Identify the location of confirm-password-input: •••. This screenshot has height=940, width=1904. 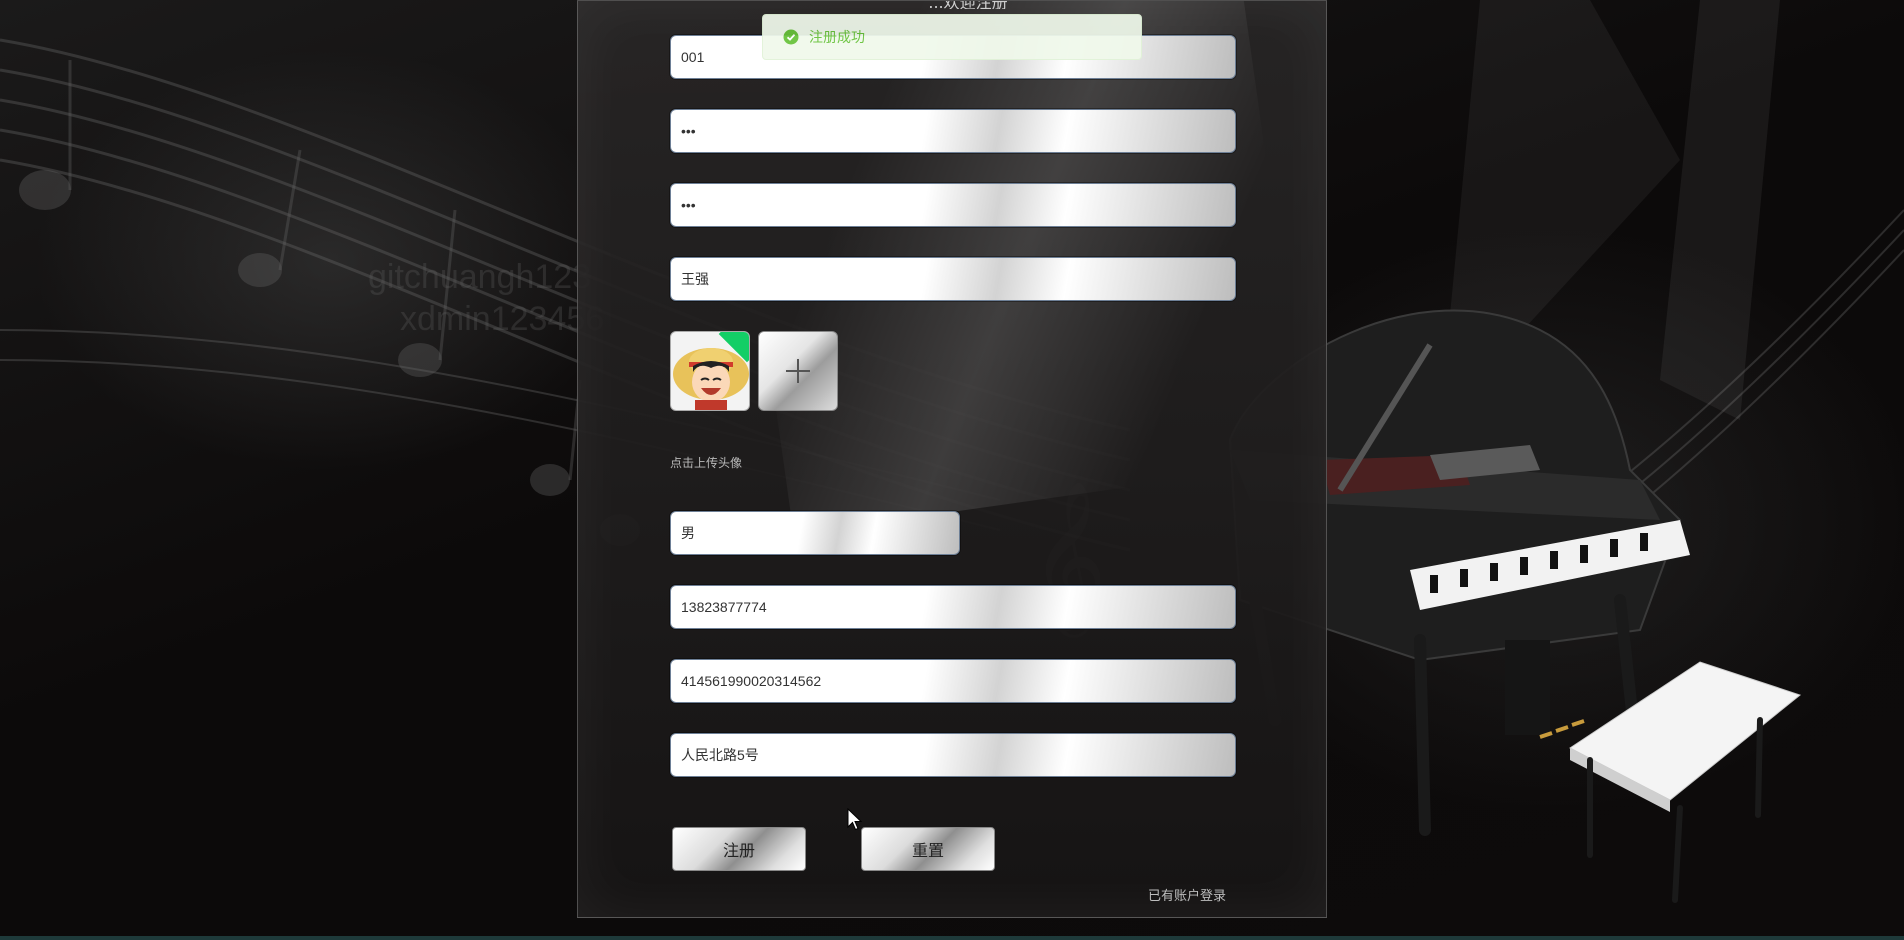
(953, 205).